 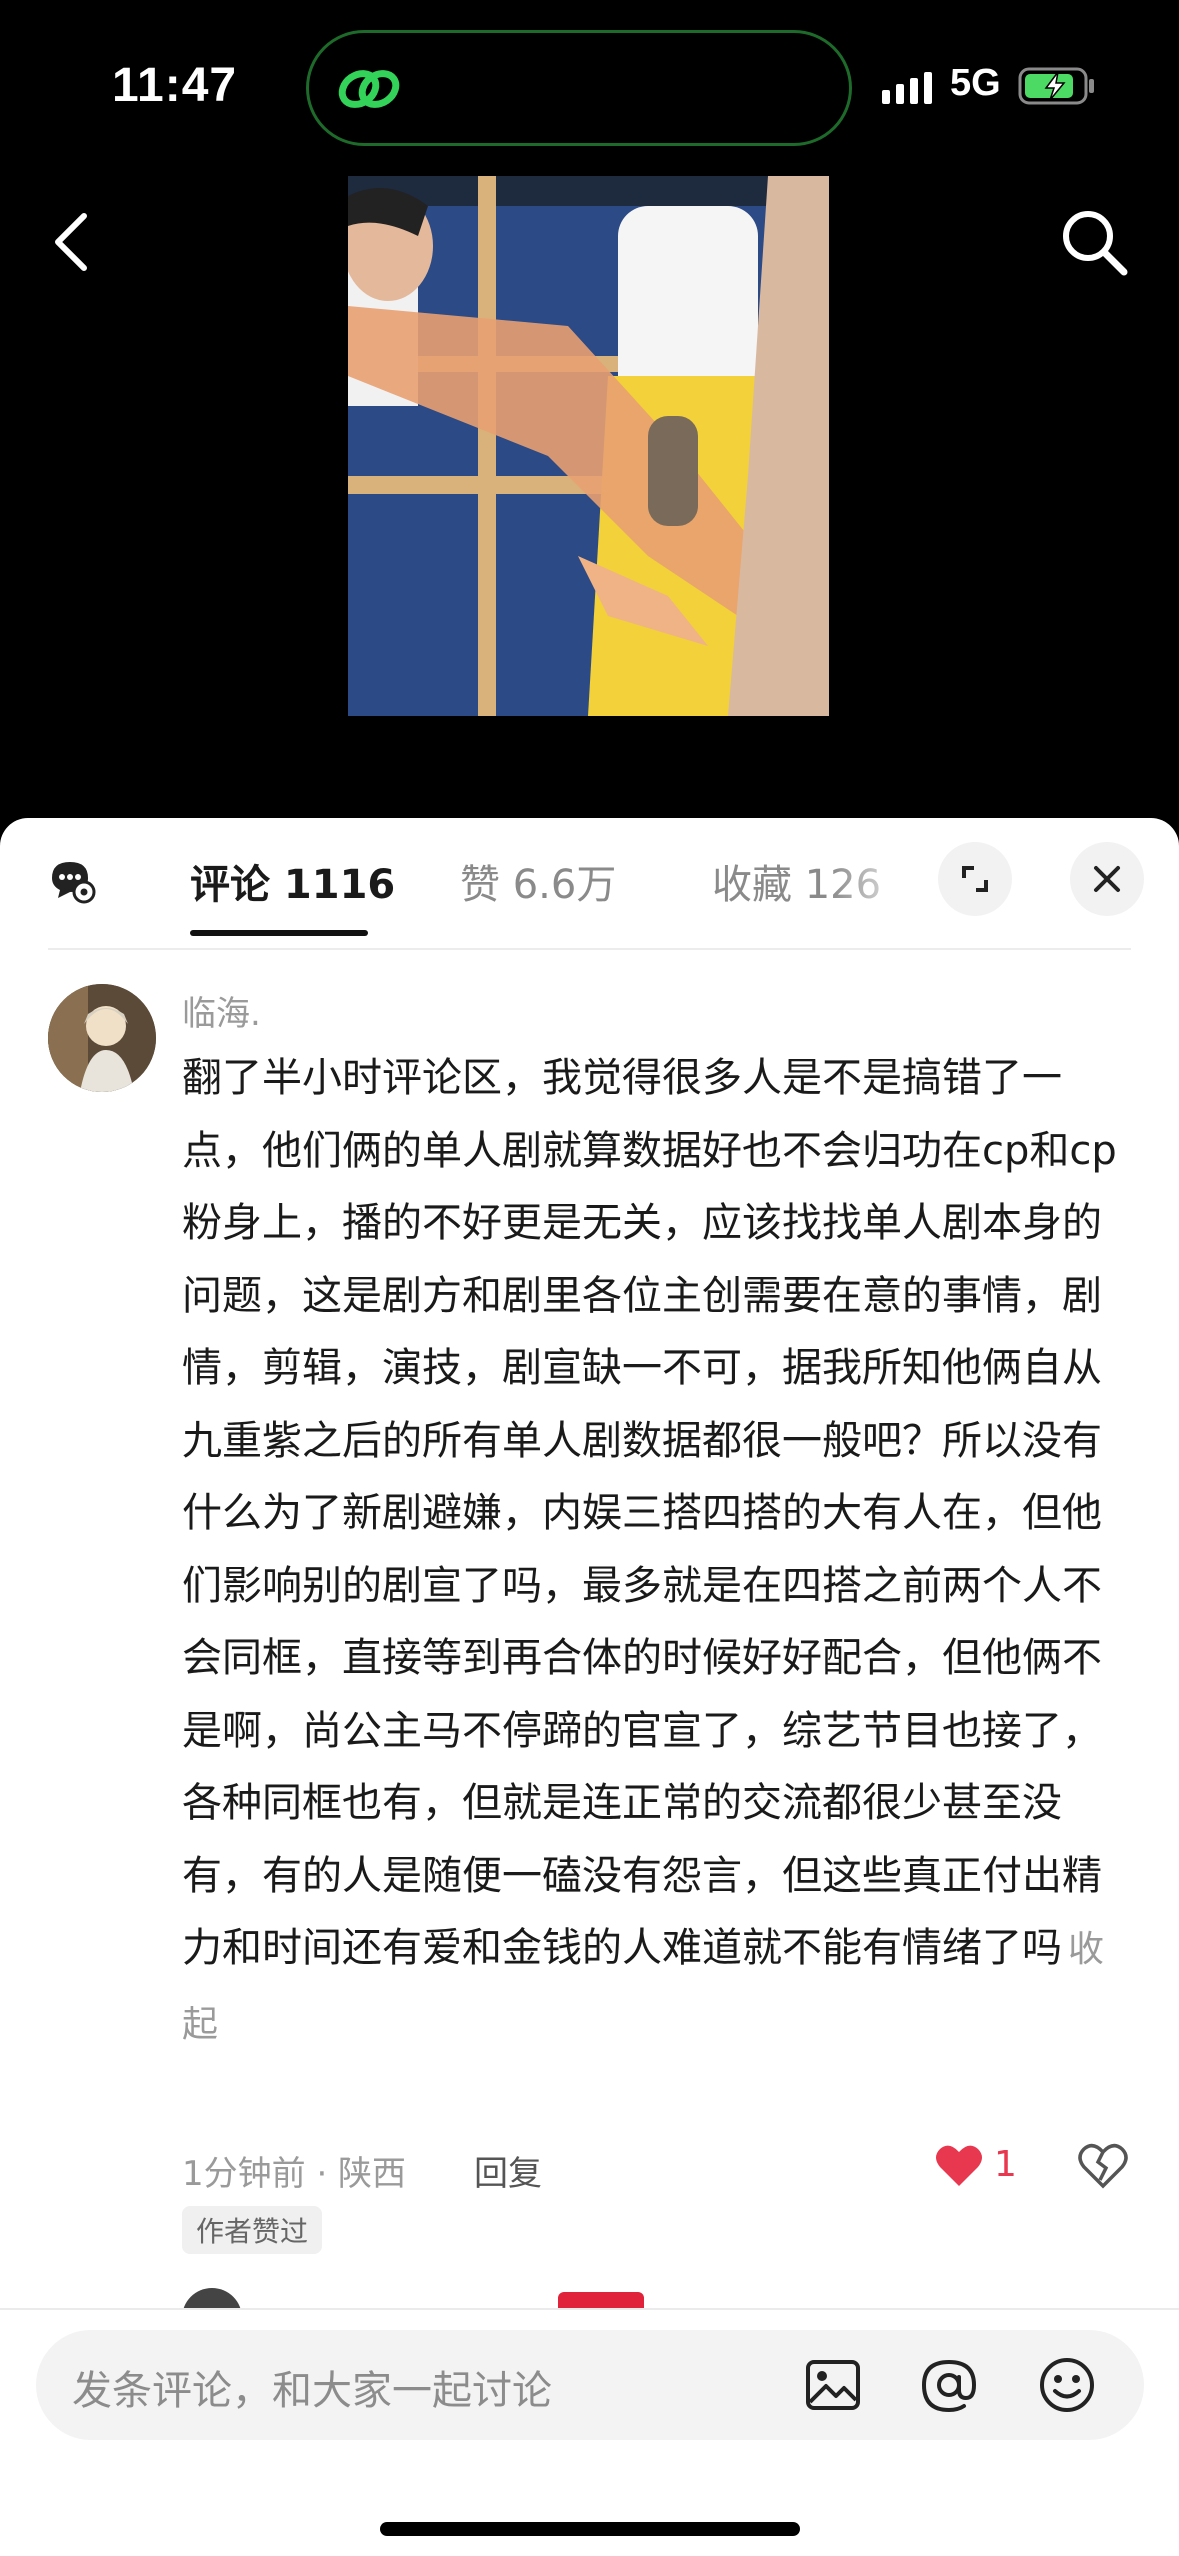 I want to click on close-button, so click(x=1107, y=879).